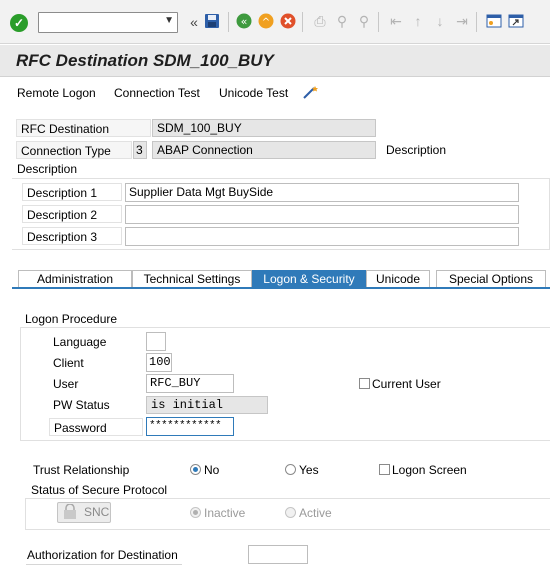 Image resolution: width=550 pixels, height=574 pixels. Describe the element at coordinates (190, 426) in the screenshot. I see `password-input: ************` at that location.